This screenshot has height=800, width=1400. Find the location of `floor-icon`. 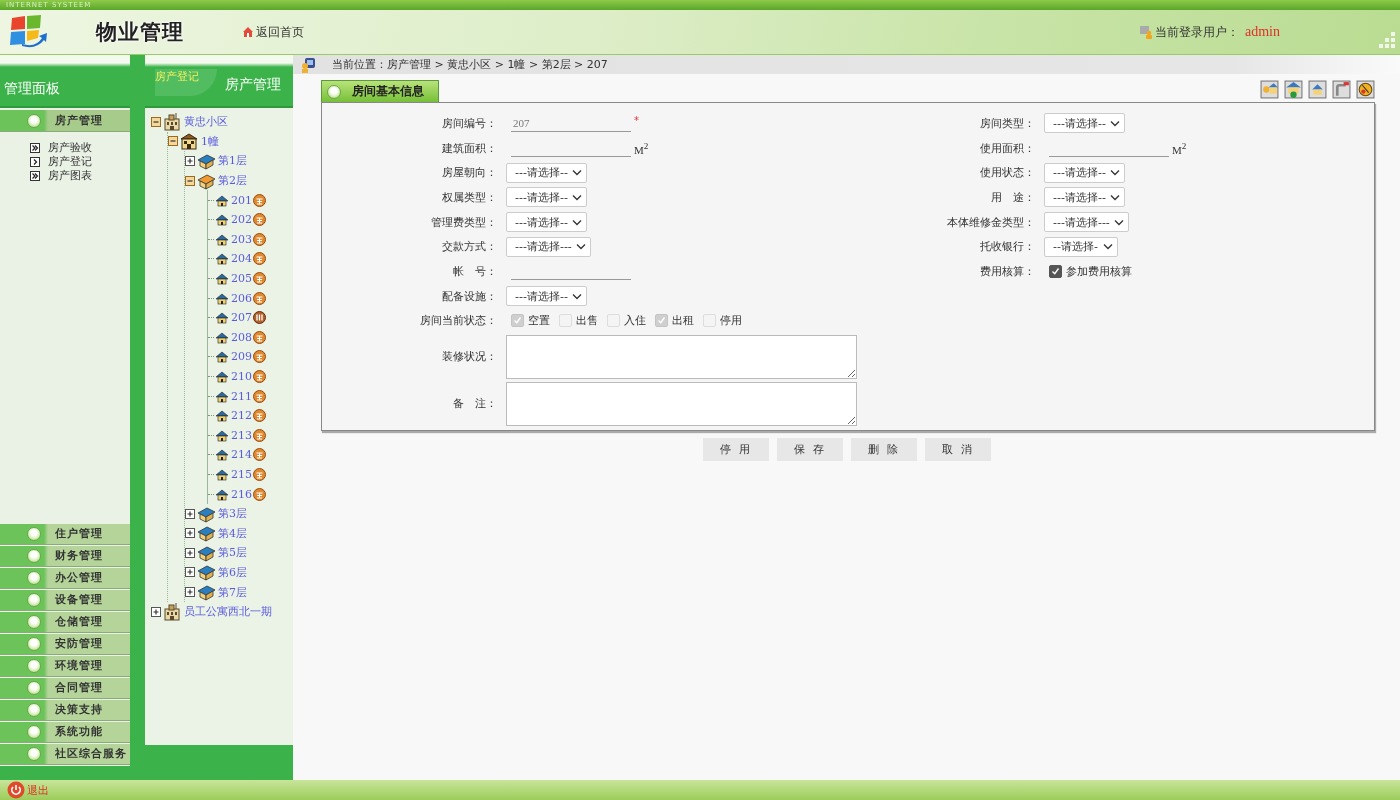

floor-icon is located at coordinates (206, 592).